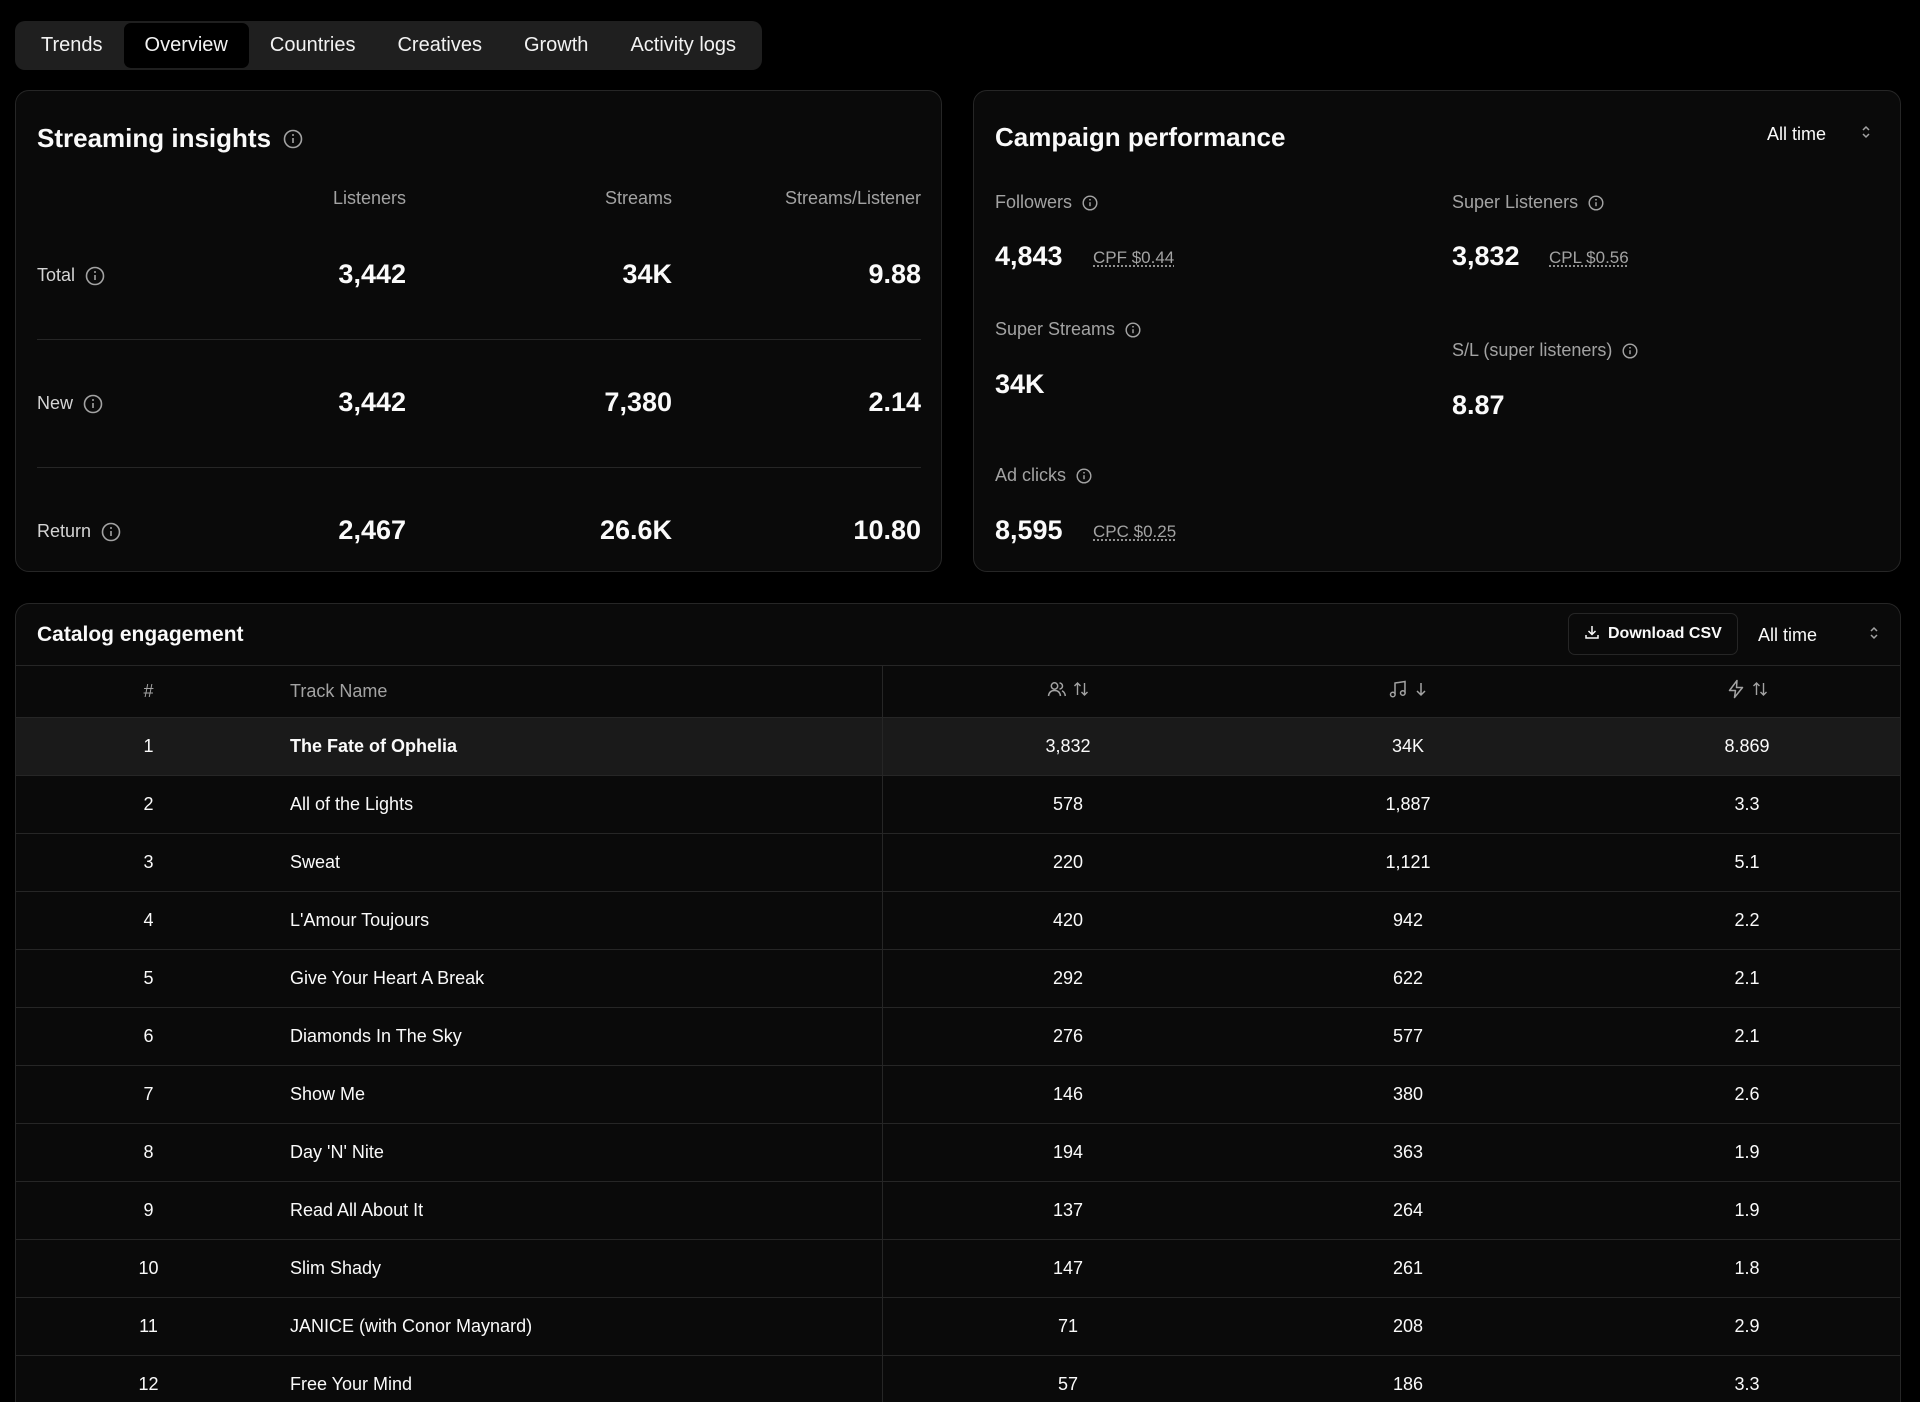  I want to click on total-ratio-value: 9.88, so click(894, 274).